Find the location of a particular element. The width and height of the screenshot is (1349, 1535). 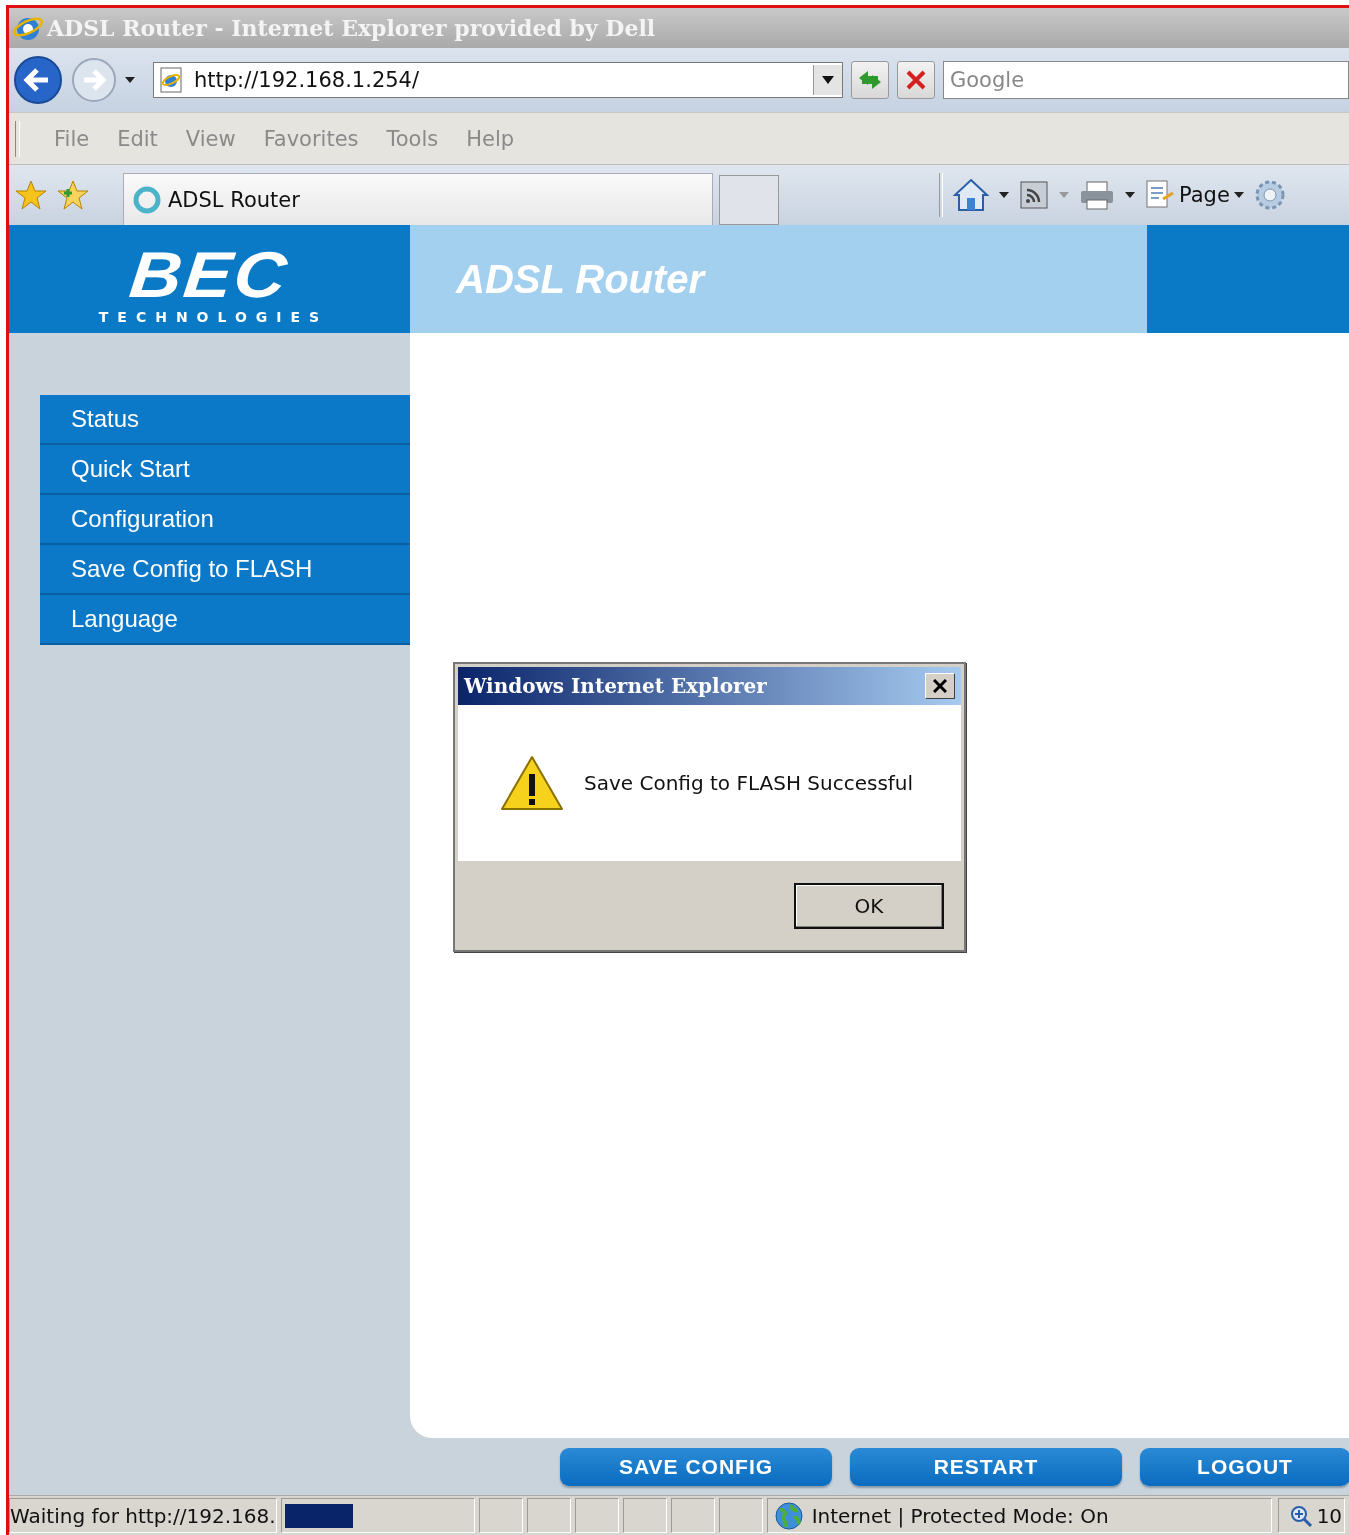

menu-item: Edit is located at coordinates (137, 138).